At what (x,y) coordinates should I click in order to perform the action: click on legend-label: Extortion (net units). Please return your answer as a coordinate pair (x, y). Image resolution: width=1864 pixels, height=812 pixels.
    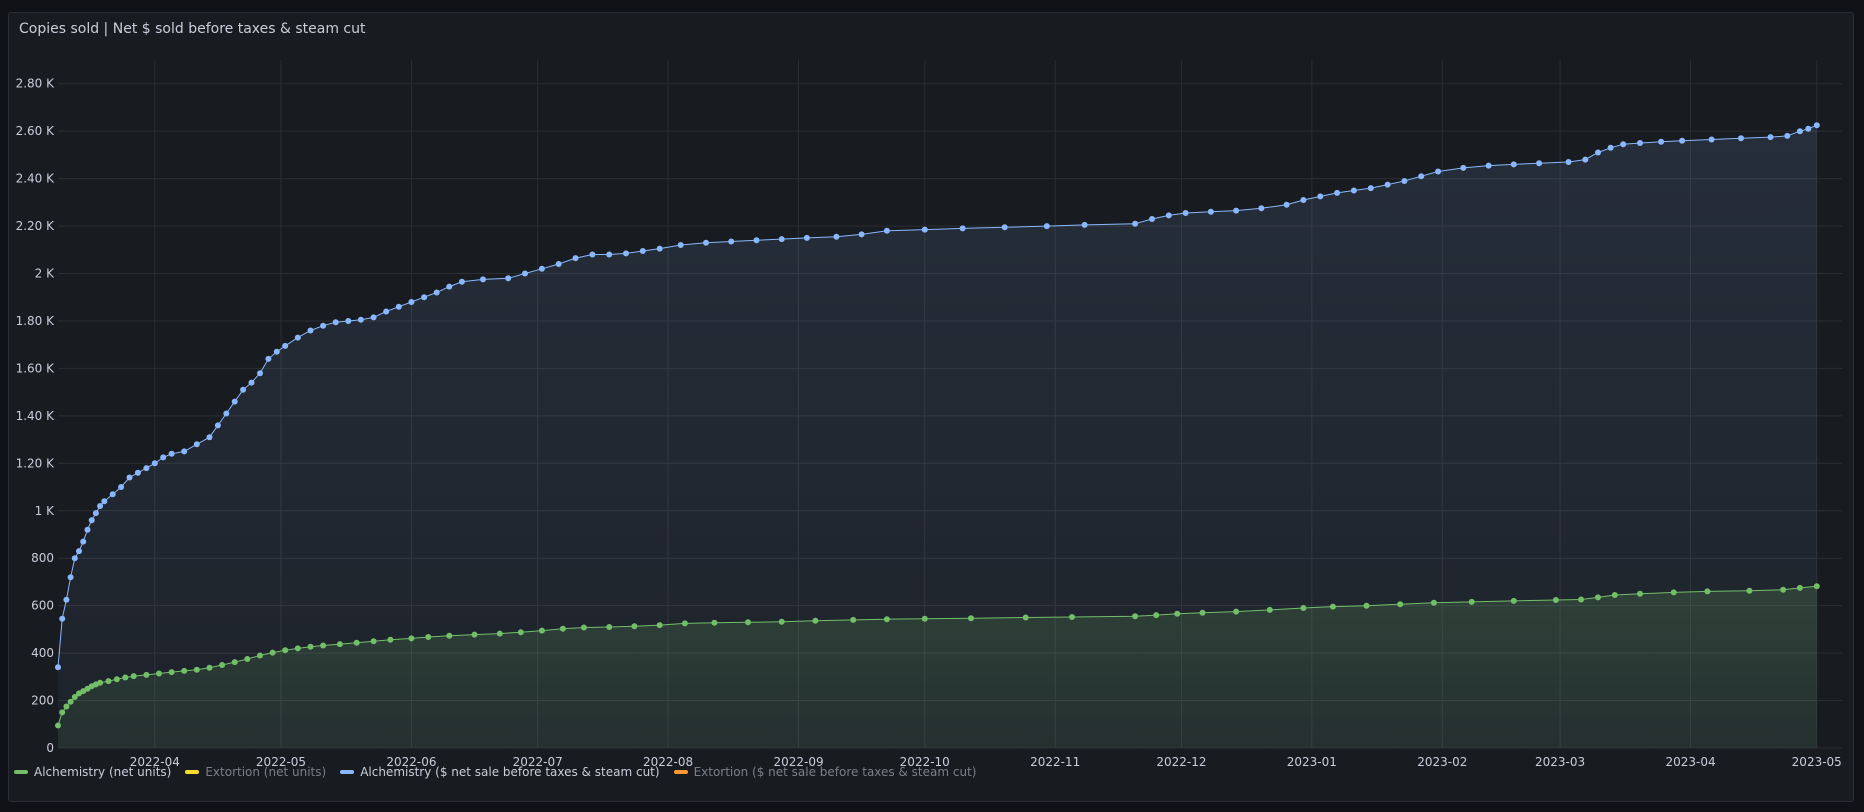
    Looking at the image, I should click on (266, 772).